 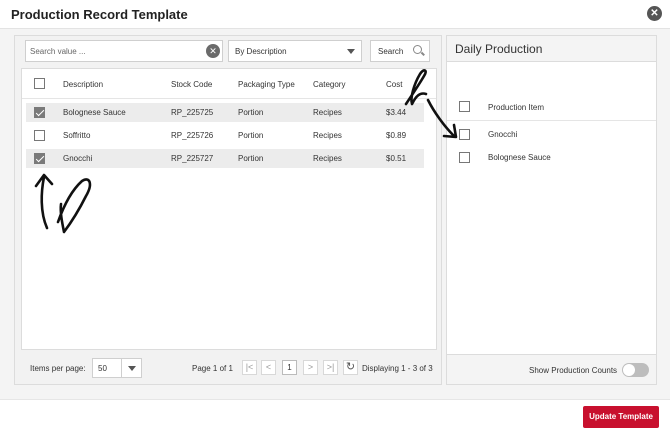 What do you see at coordinates (78, 158) in the screenshot?
I see `row-description: Gnocchi` at bounding box center [78, 158].